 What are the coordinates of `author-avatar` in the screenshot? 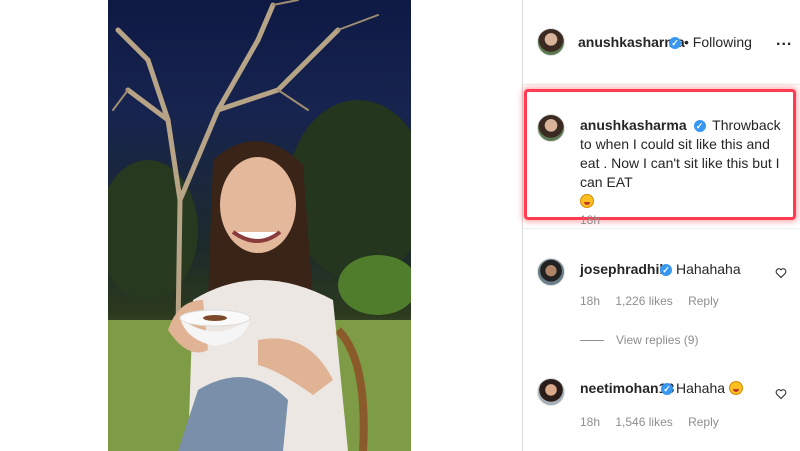 It's located at (551, 42).